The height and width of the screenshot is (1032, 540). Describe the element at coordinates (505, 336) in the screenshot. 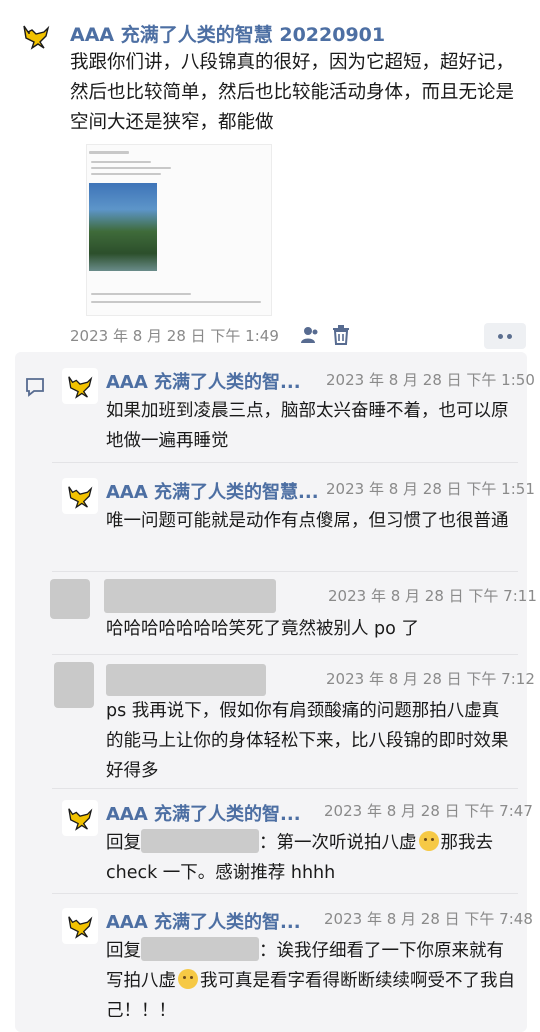

I see `more-actions-button` at that location.